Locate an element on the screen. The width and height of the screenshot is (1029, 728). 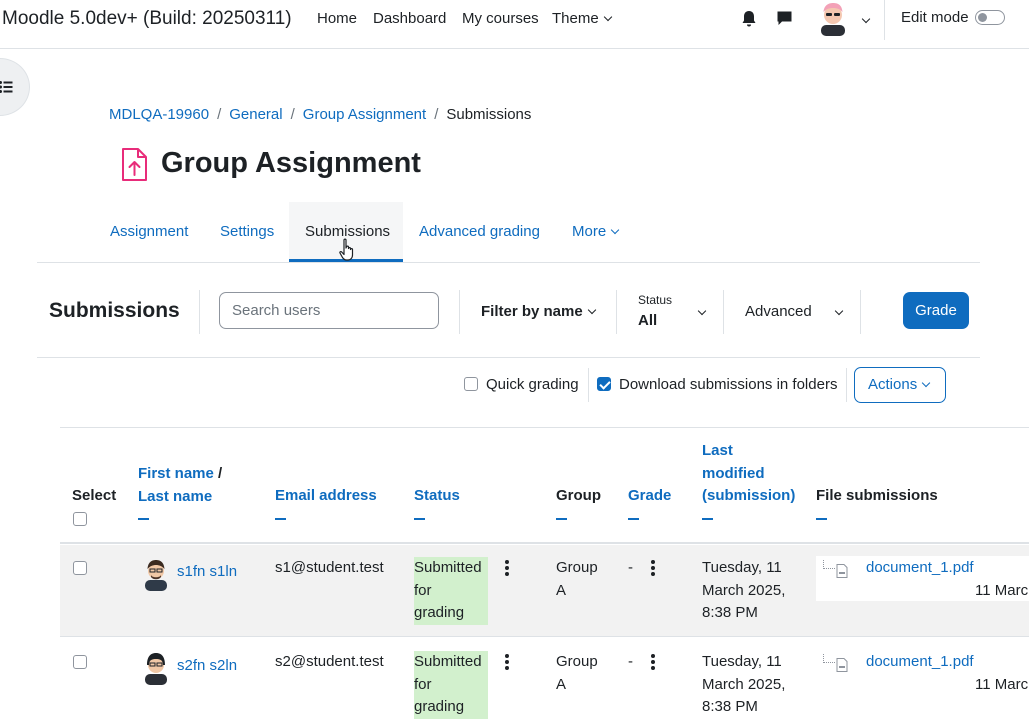
status-line1: Submitted is located at coordinates (448, 661).